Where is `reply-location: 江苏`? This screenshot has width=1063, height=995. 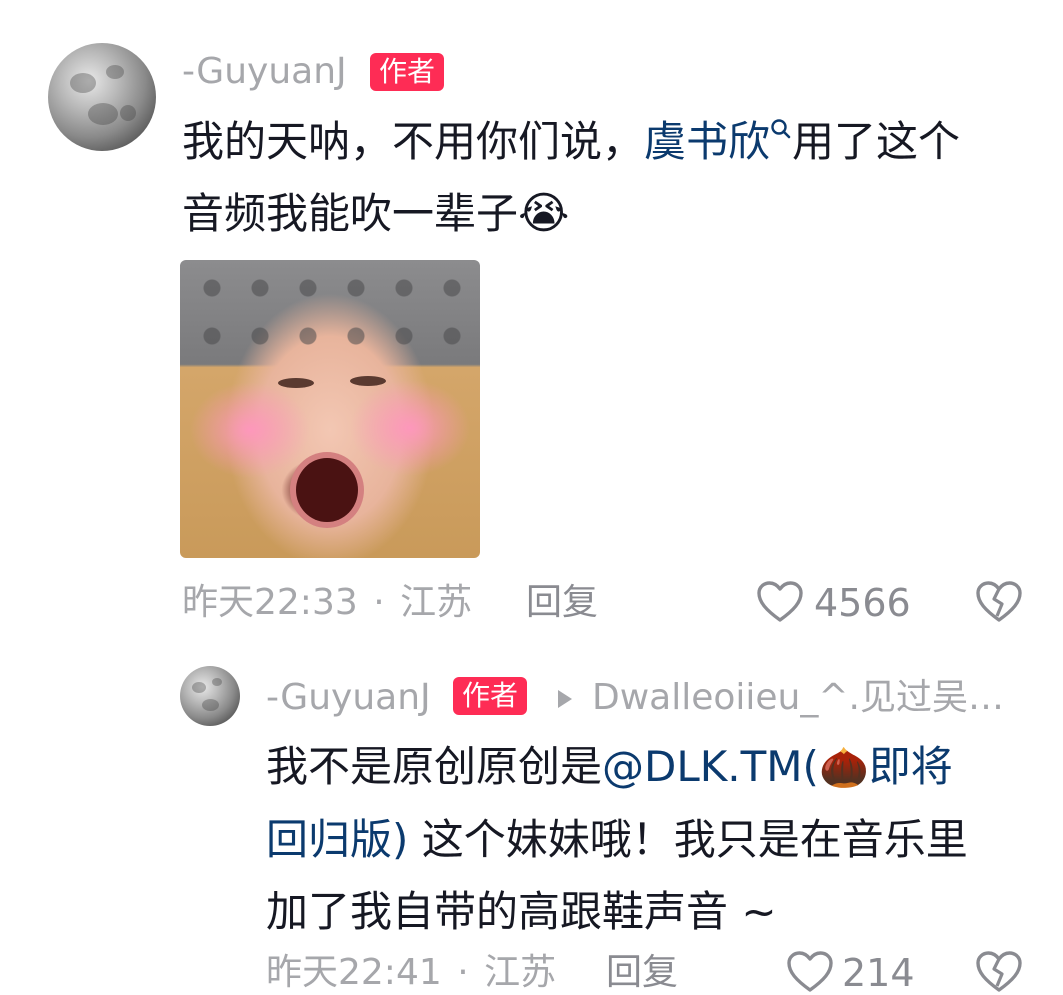 reply-location: 江苏 is located at coordinates (520, 972).